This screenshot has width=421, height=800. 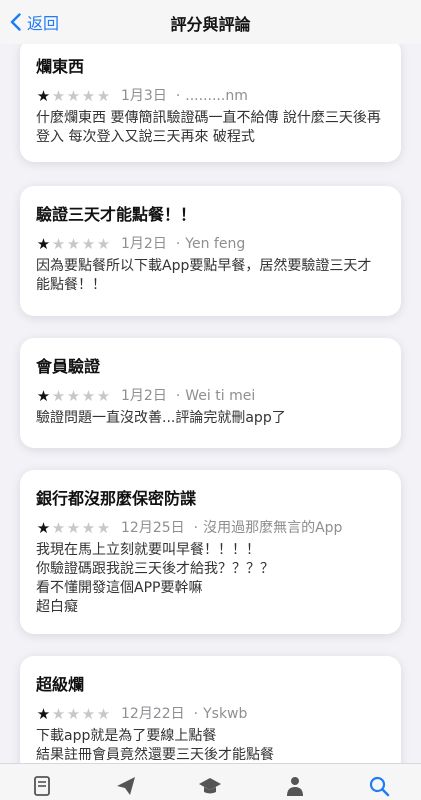 What do you see at coordinates (220, 396) in the screenshot?
I see `review-author: Wei ti mei` at bounding box center [220, 396].